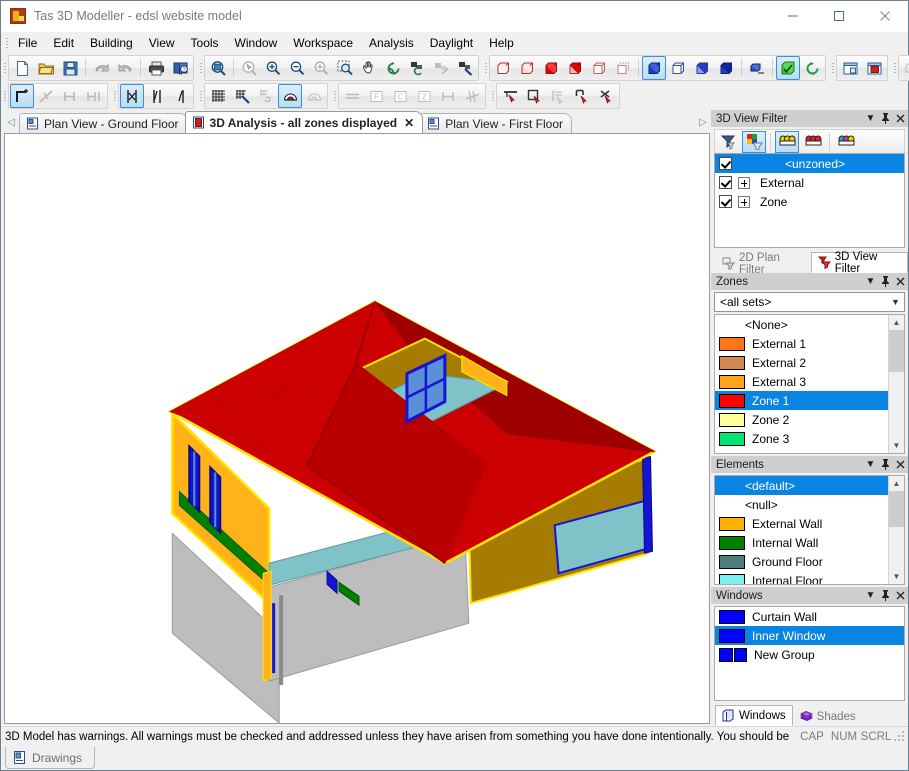 The width and height of the screenshot is (909, 771). I want to click on grid-snap-icon, so click(242, 96).